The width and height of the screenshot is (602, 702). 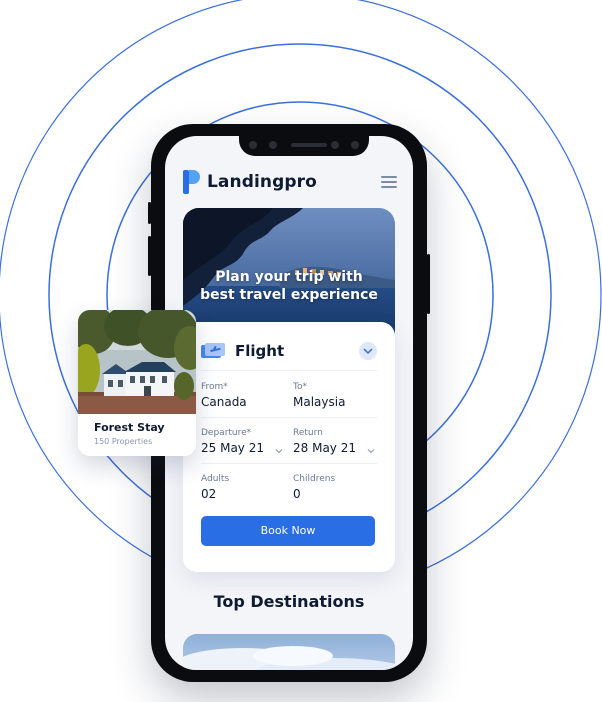 What do you see at coordinates (334, 494) in the screenshot?
I see `childrens-value: 0` at bounding box center [334, 494].